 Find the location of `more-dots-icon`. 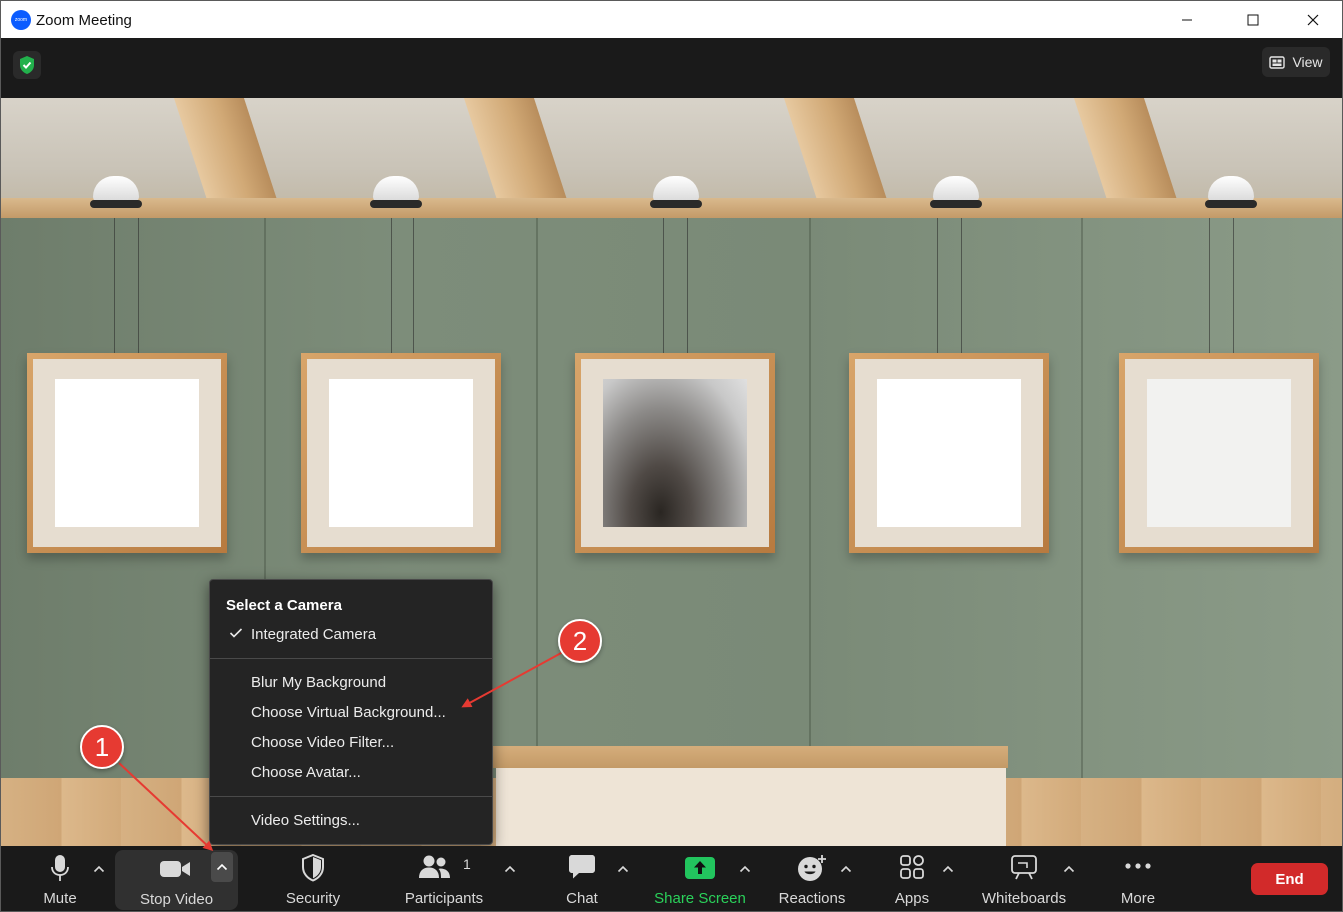

more-dots-icon is located at coordinates (1138, 866).